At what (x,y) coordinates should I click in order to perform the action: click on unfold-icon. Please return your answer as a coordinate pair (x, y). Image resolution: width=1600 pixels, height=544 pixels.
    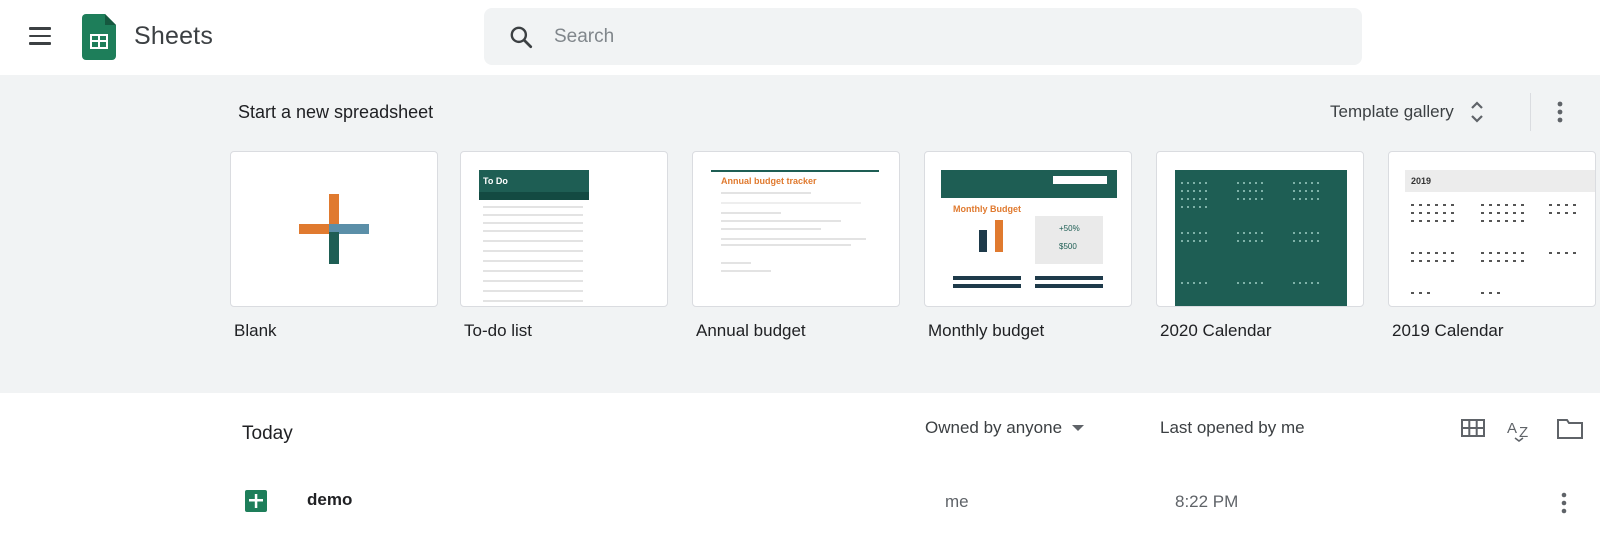
    Looking at the image, I should click on (1477, 112).